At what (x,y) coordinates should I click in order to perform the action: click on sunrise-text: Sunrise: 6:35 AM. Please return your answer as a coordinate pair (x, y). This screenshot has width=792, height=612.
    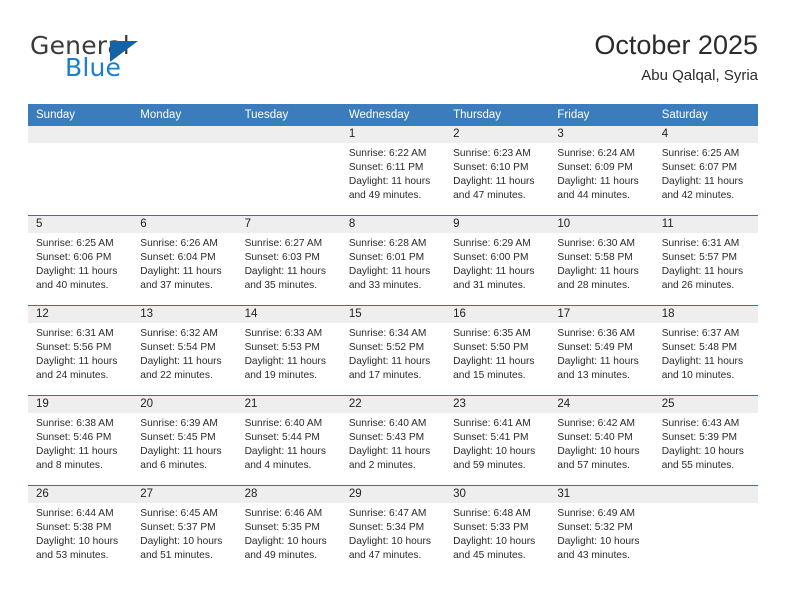
    Looking at the image, I should click on (492, 333).